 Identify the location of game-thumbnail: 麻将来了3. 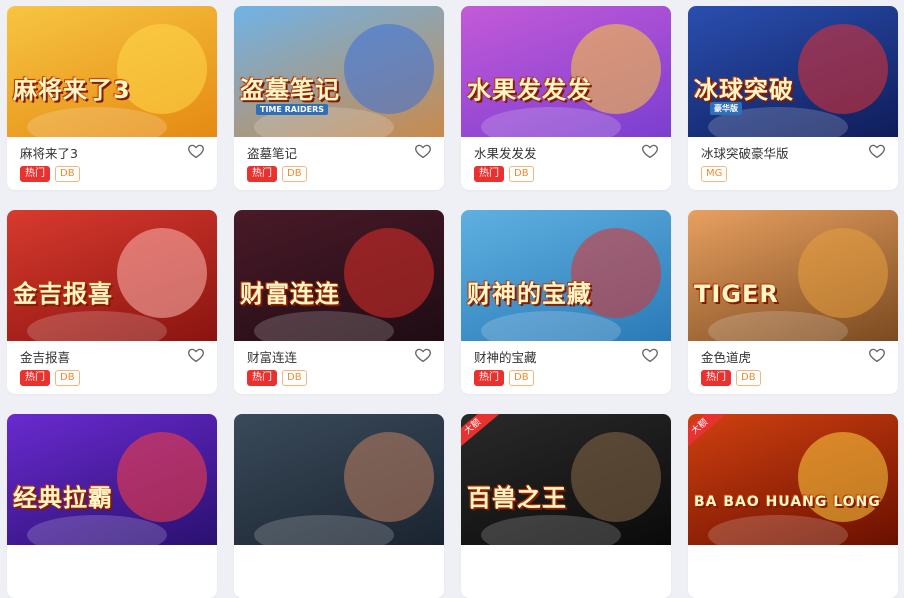
(112, 71).